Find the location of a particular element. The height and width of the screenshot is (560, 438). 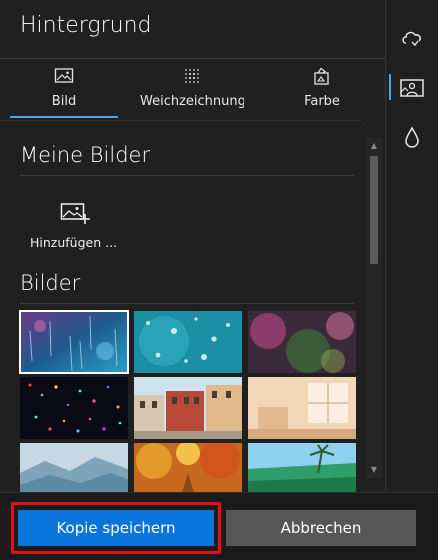

thumbnail-misty-mountains is located at coordinates (74, 467).